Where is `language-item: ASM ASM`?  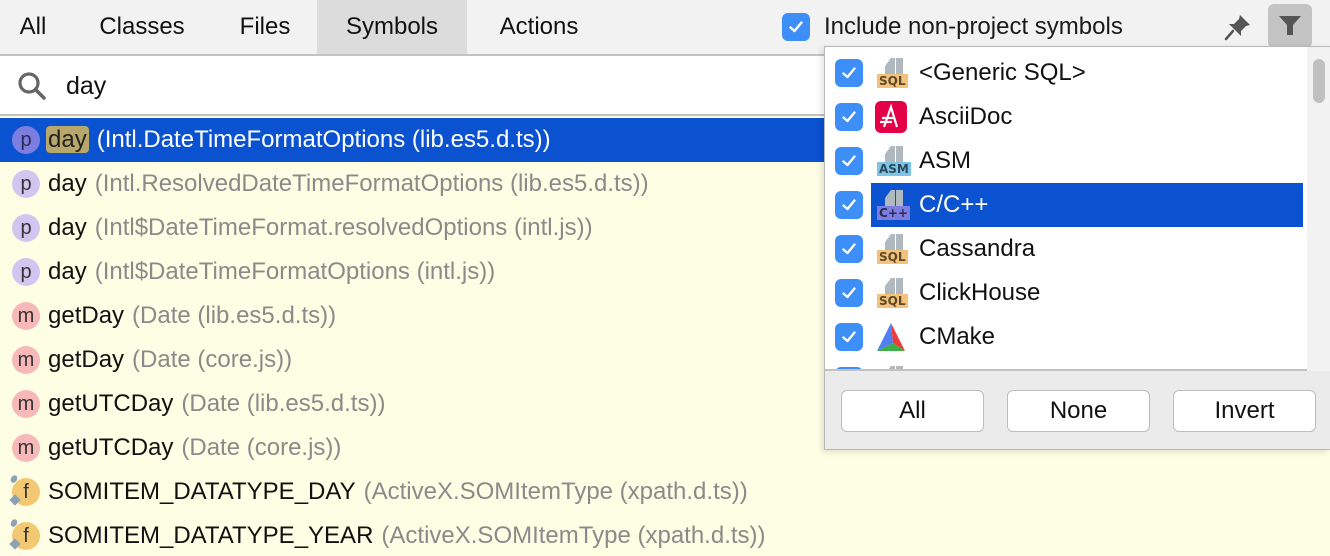
language-item: ASM ASM is located at coordinates (1066, 161).